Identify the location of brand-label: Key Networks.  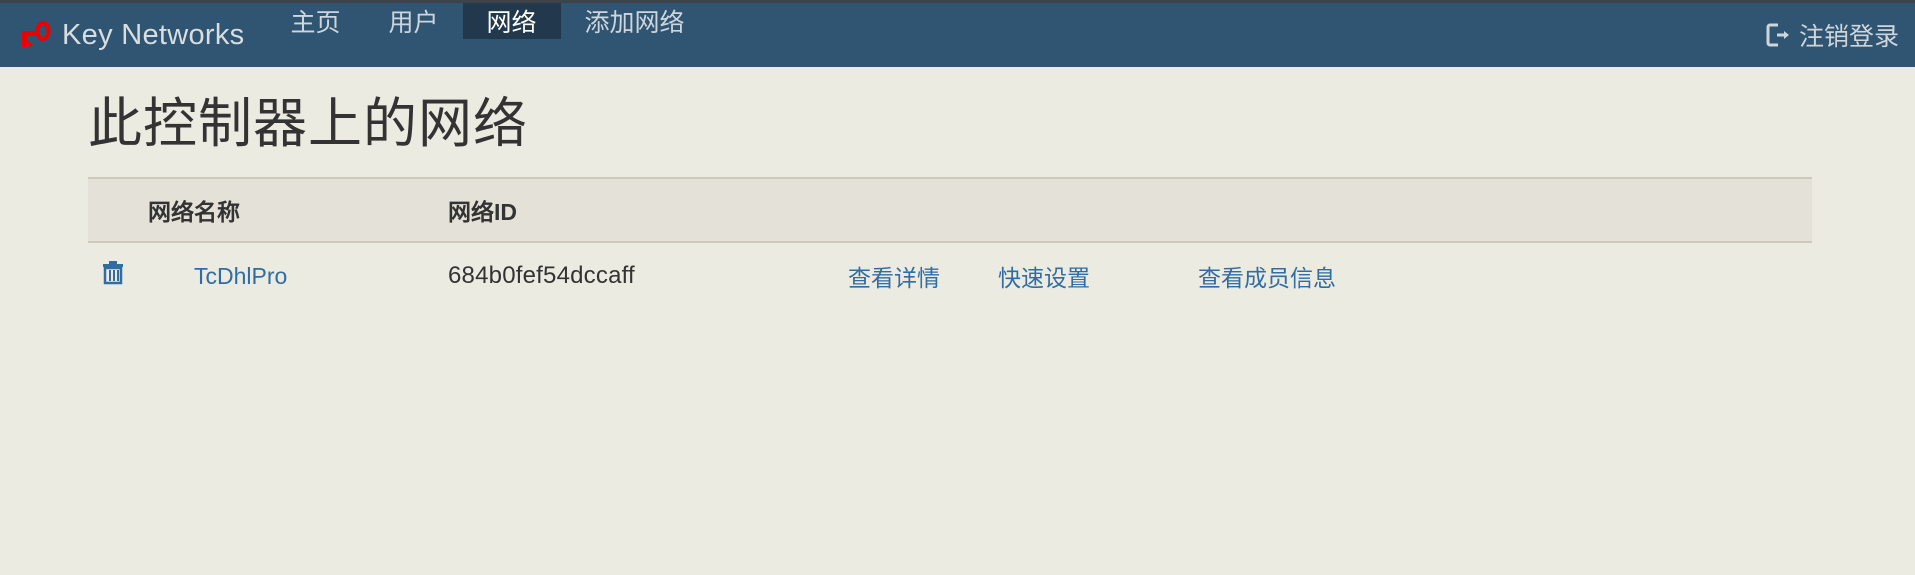
(153, 34).